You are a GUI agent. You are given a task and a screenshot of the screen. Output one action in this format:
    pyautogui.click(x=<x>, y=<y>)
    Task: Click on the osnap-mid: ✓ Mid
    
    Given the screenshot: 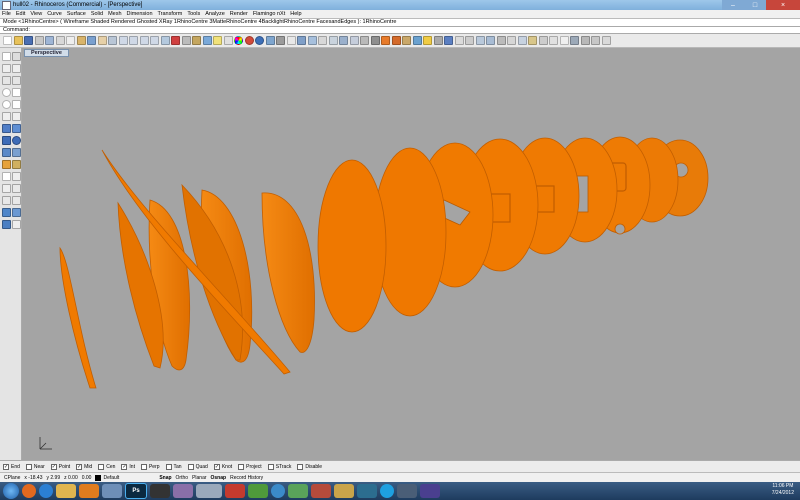 What is the action you would take?
    pyautogui.click(x=84, y=466)
    